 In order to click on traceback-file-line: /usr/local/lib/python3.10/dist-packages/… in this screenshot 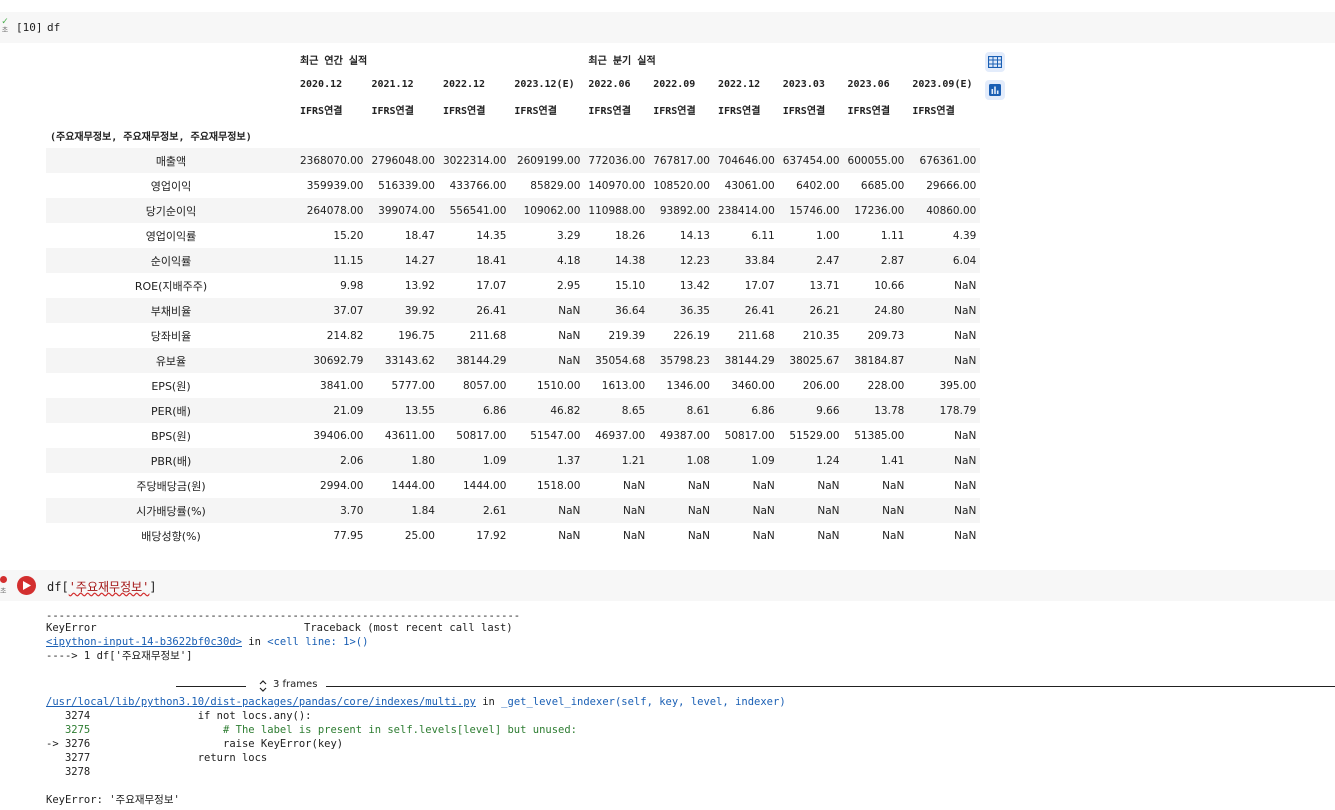, I will do `click(416, 702)`.